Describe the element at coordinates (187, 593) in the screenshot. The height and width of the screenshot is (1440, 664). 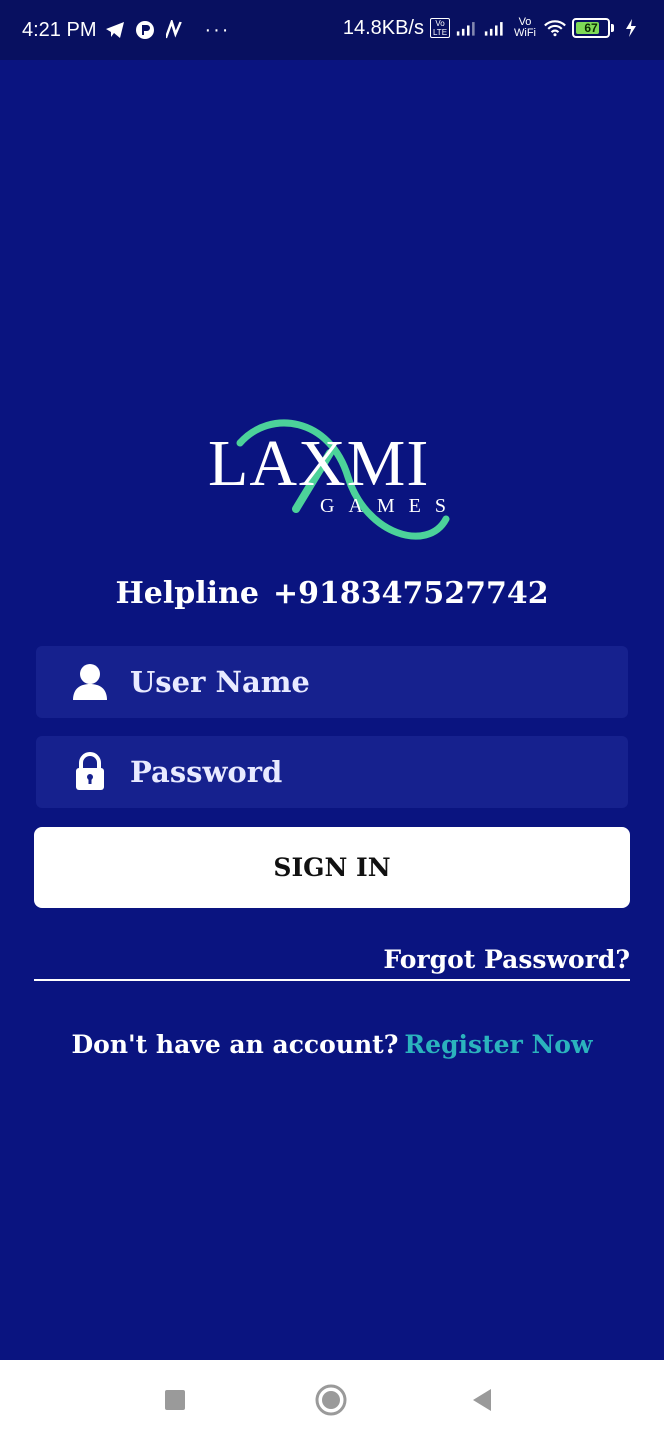
I see `helpline-label: Helpline` at that location.